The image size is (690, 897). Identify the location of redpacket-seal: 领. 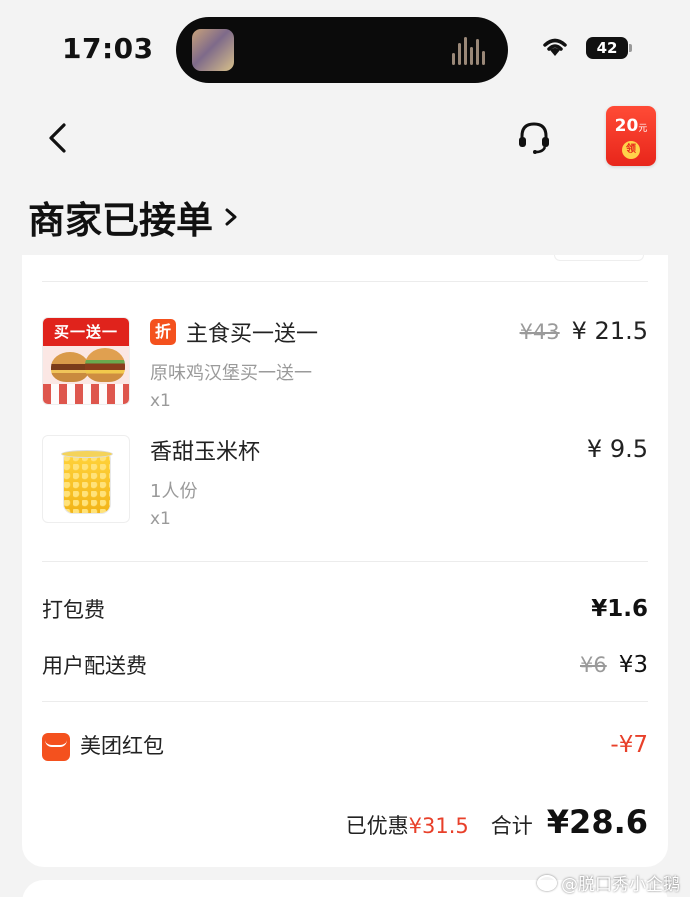
(631, 150).